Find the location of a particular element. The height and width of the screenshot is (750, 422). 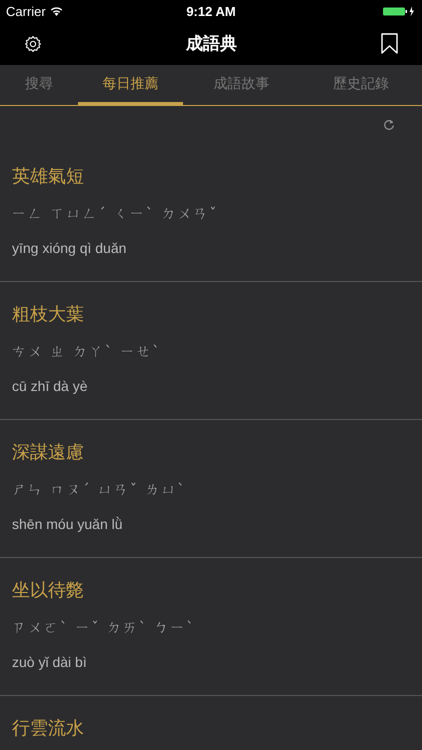

tab: 成語故事 is located at coordinates (241, 85).